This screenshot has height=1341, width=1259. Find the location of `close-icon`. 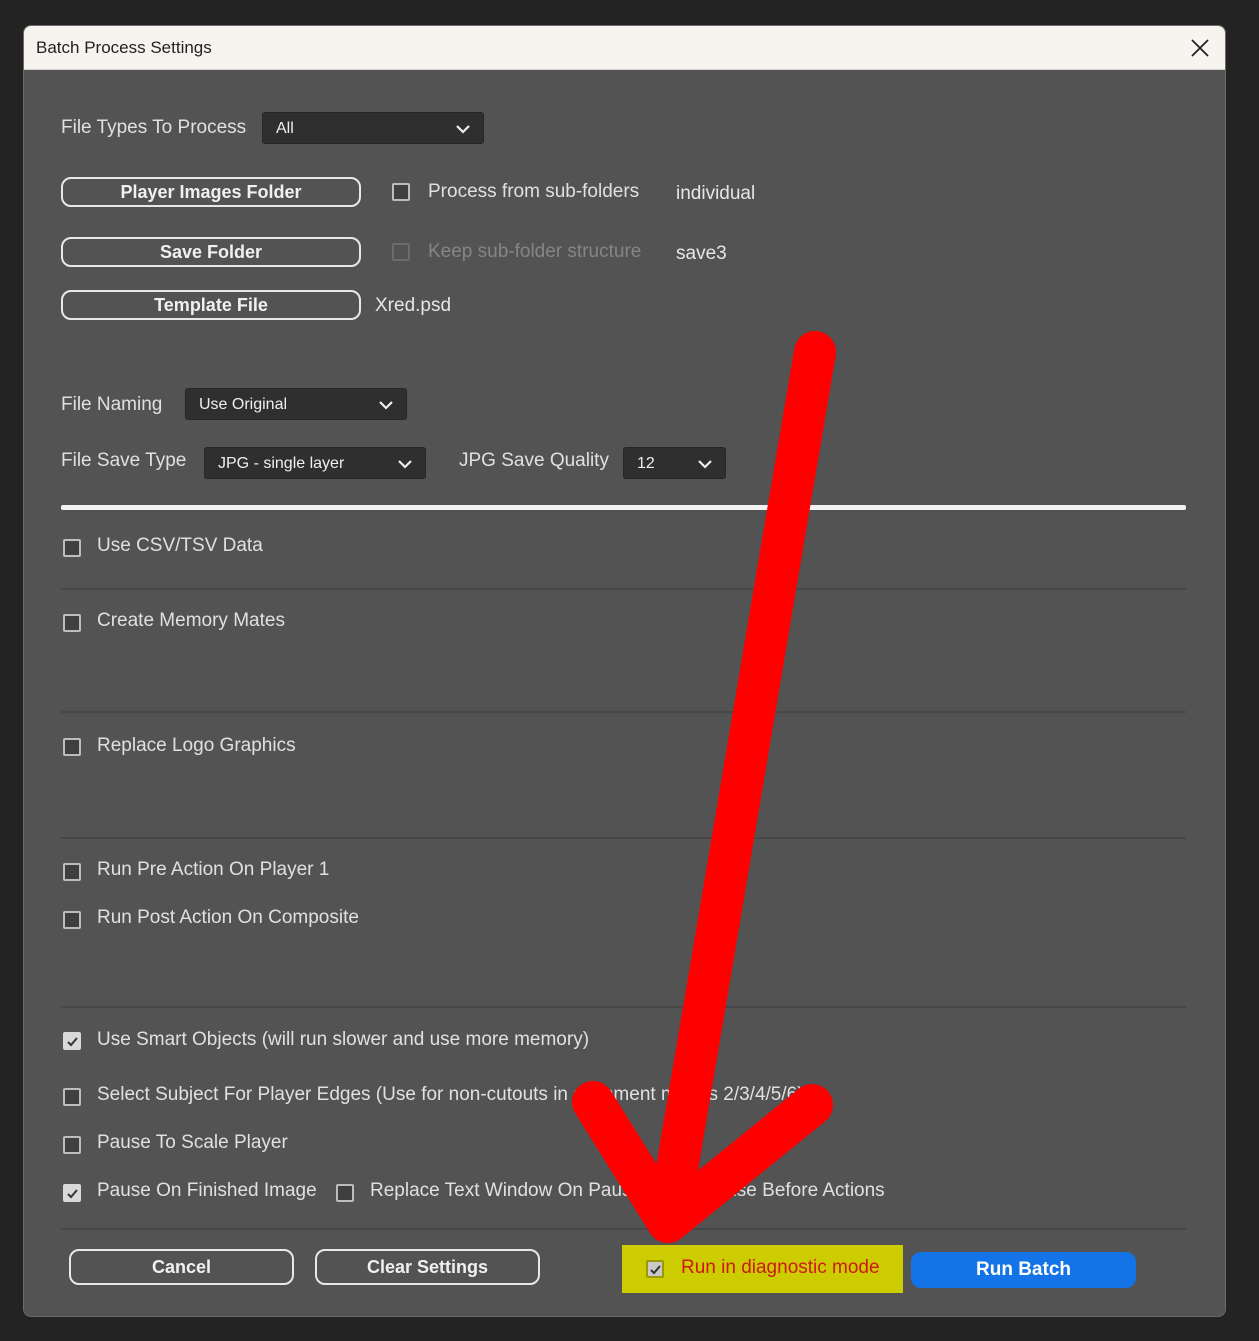

close-icon is located at coordinates (1200, 48).